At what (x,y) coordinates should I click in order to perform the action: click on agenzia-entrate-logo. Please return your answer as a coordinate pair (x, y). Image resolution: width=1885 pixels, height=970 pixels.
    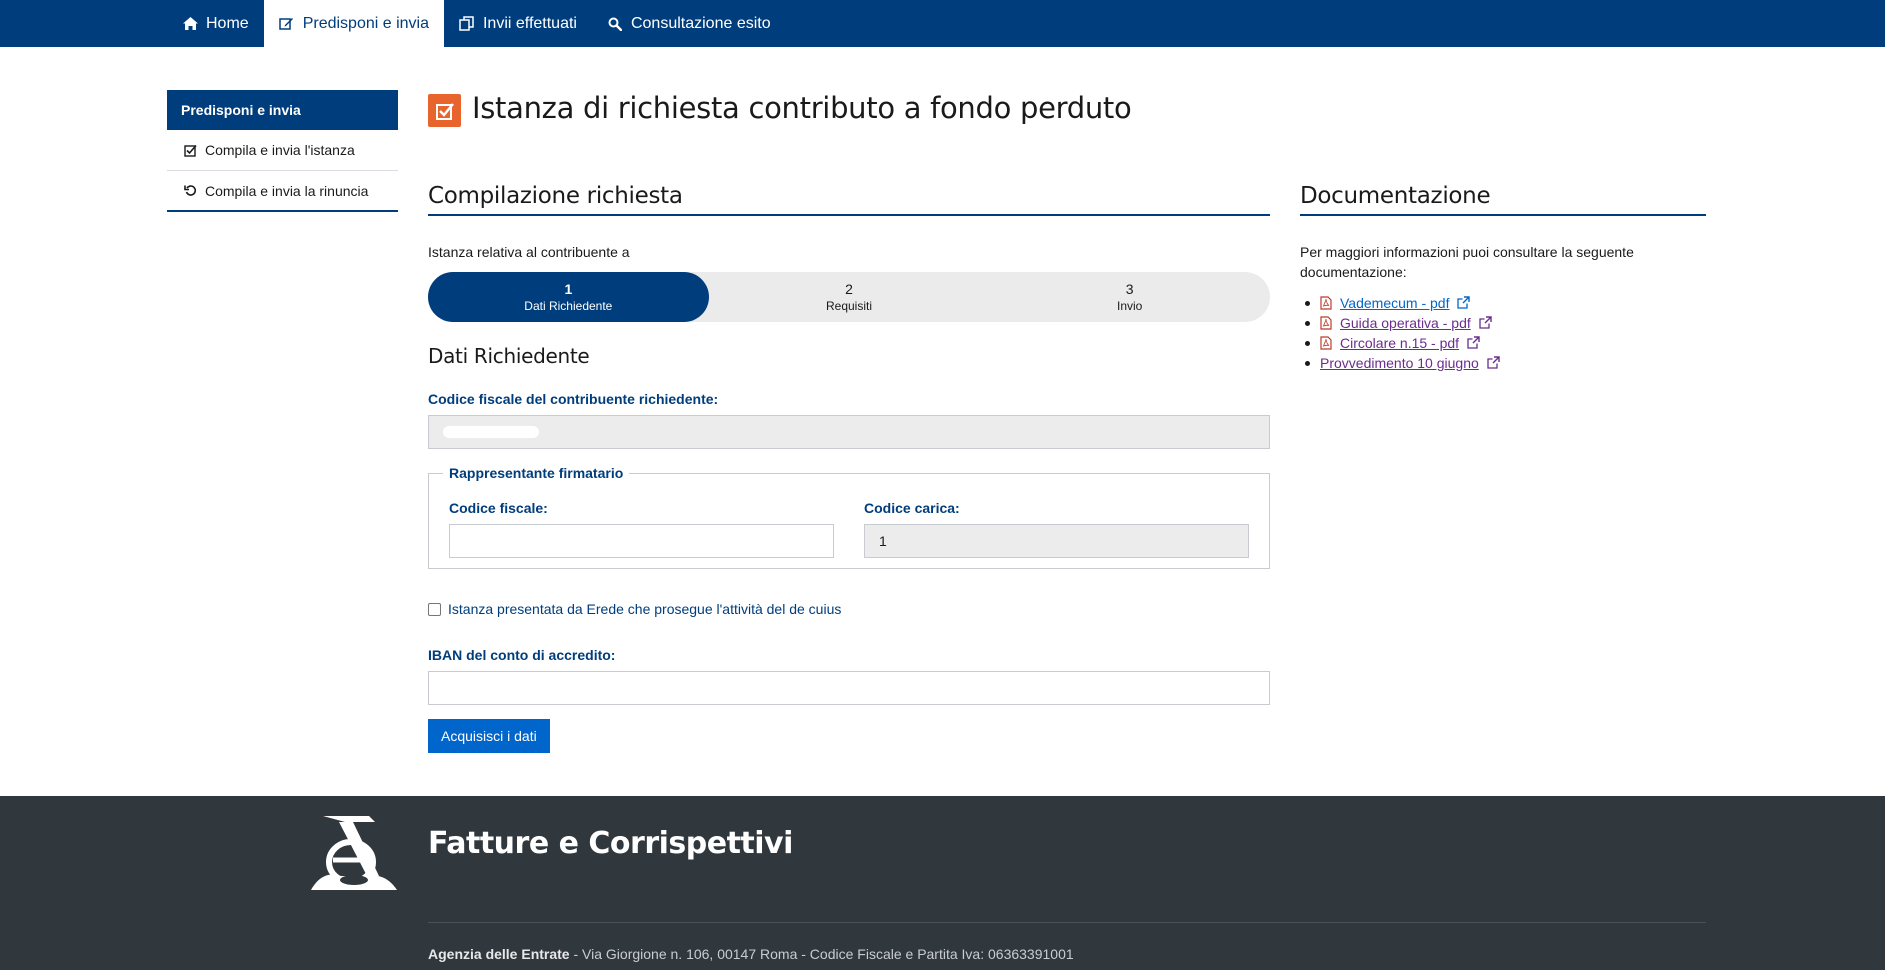
    Looking at the image, I should click on (354, 853).